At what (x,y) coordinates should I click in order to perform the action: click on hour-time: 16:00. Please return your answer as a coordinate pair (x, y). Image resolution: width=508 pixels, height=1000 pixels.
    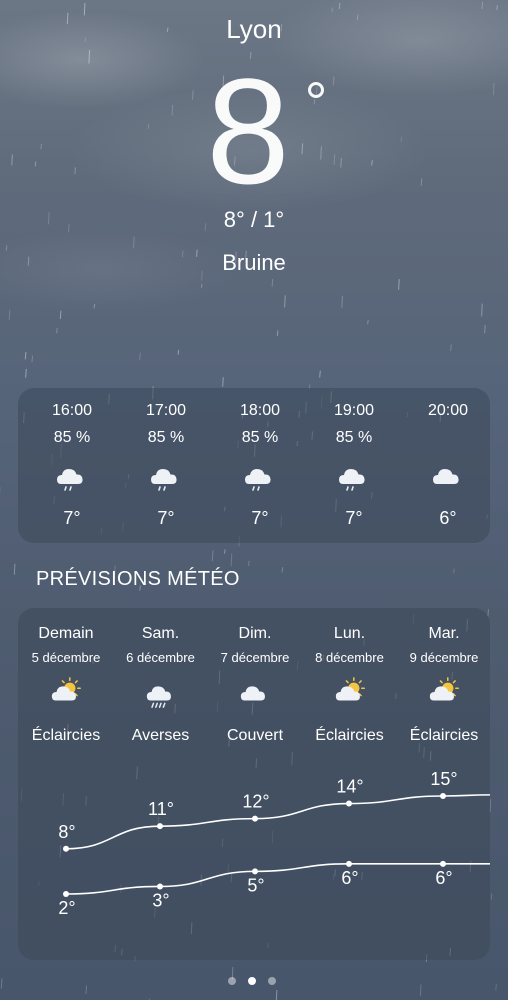
    Looking at the image, I should click on (72, 410).